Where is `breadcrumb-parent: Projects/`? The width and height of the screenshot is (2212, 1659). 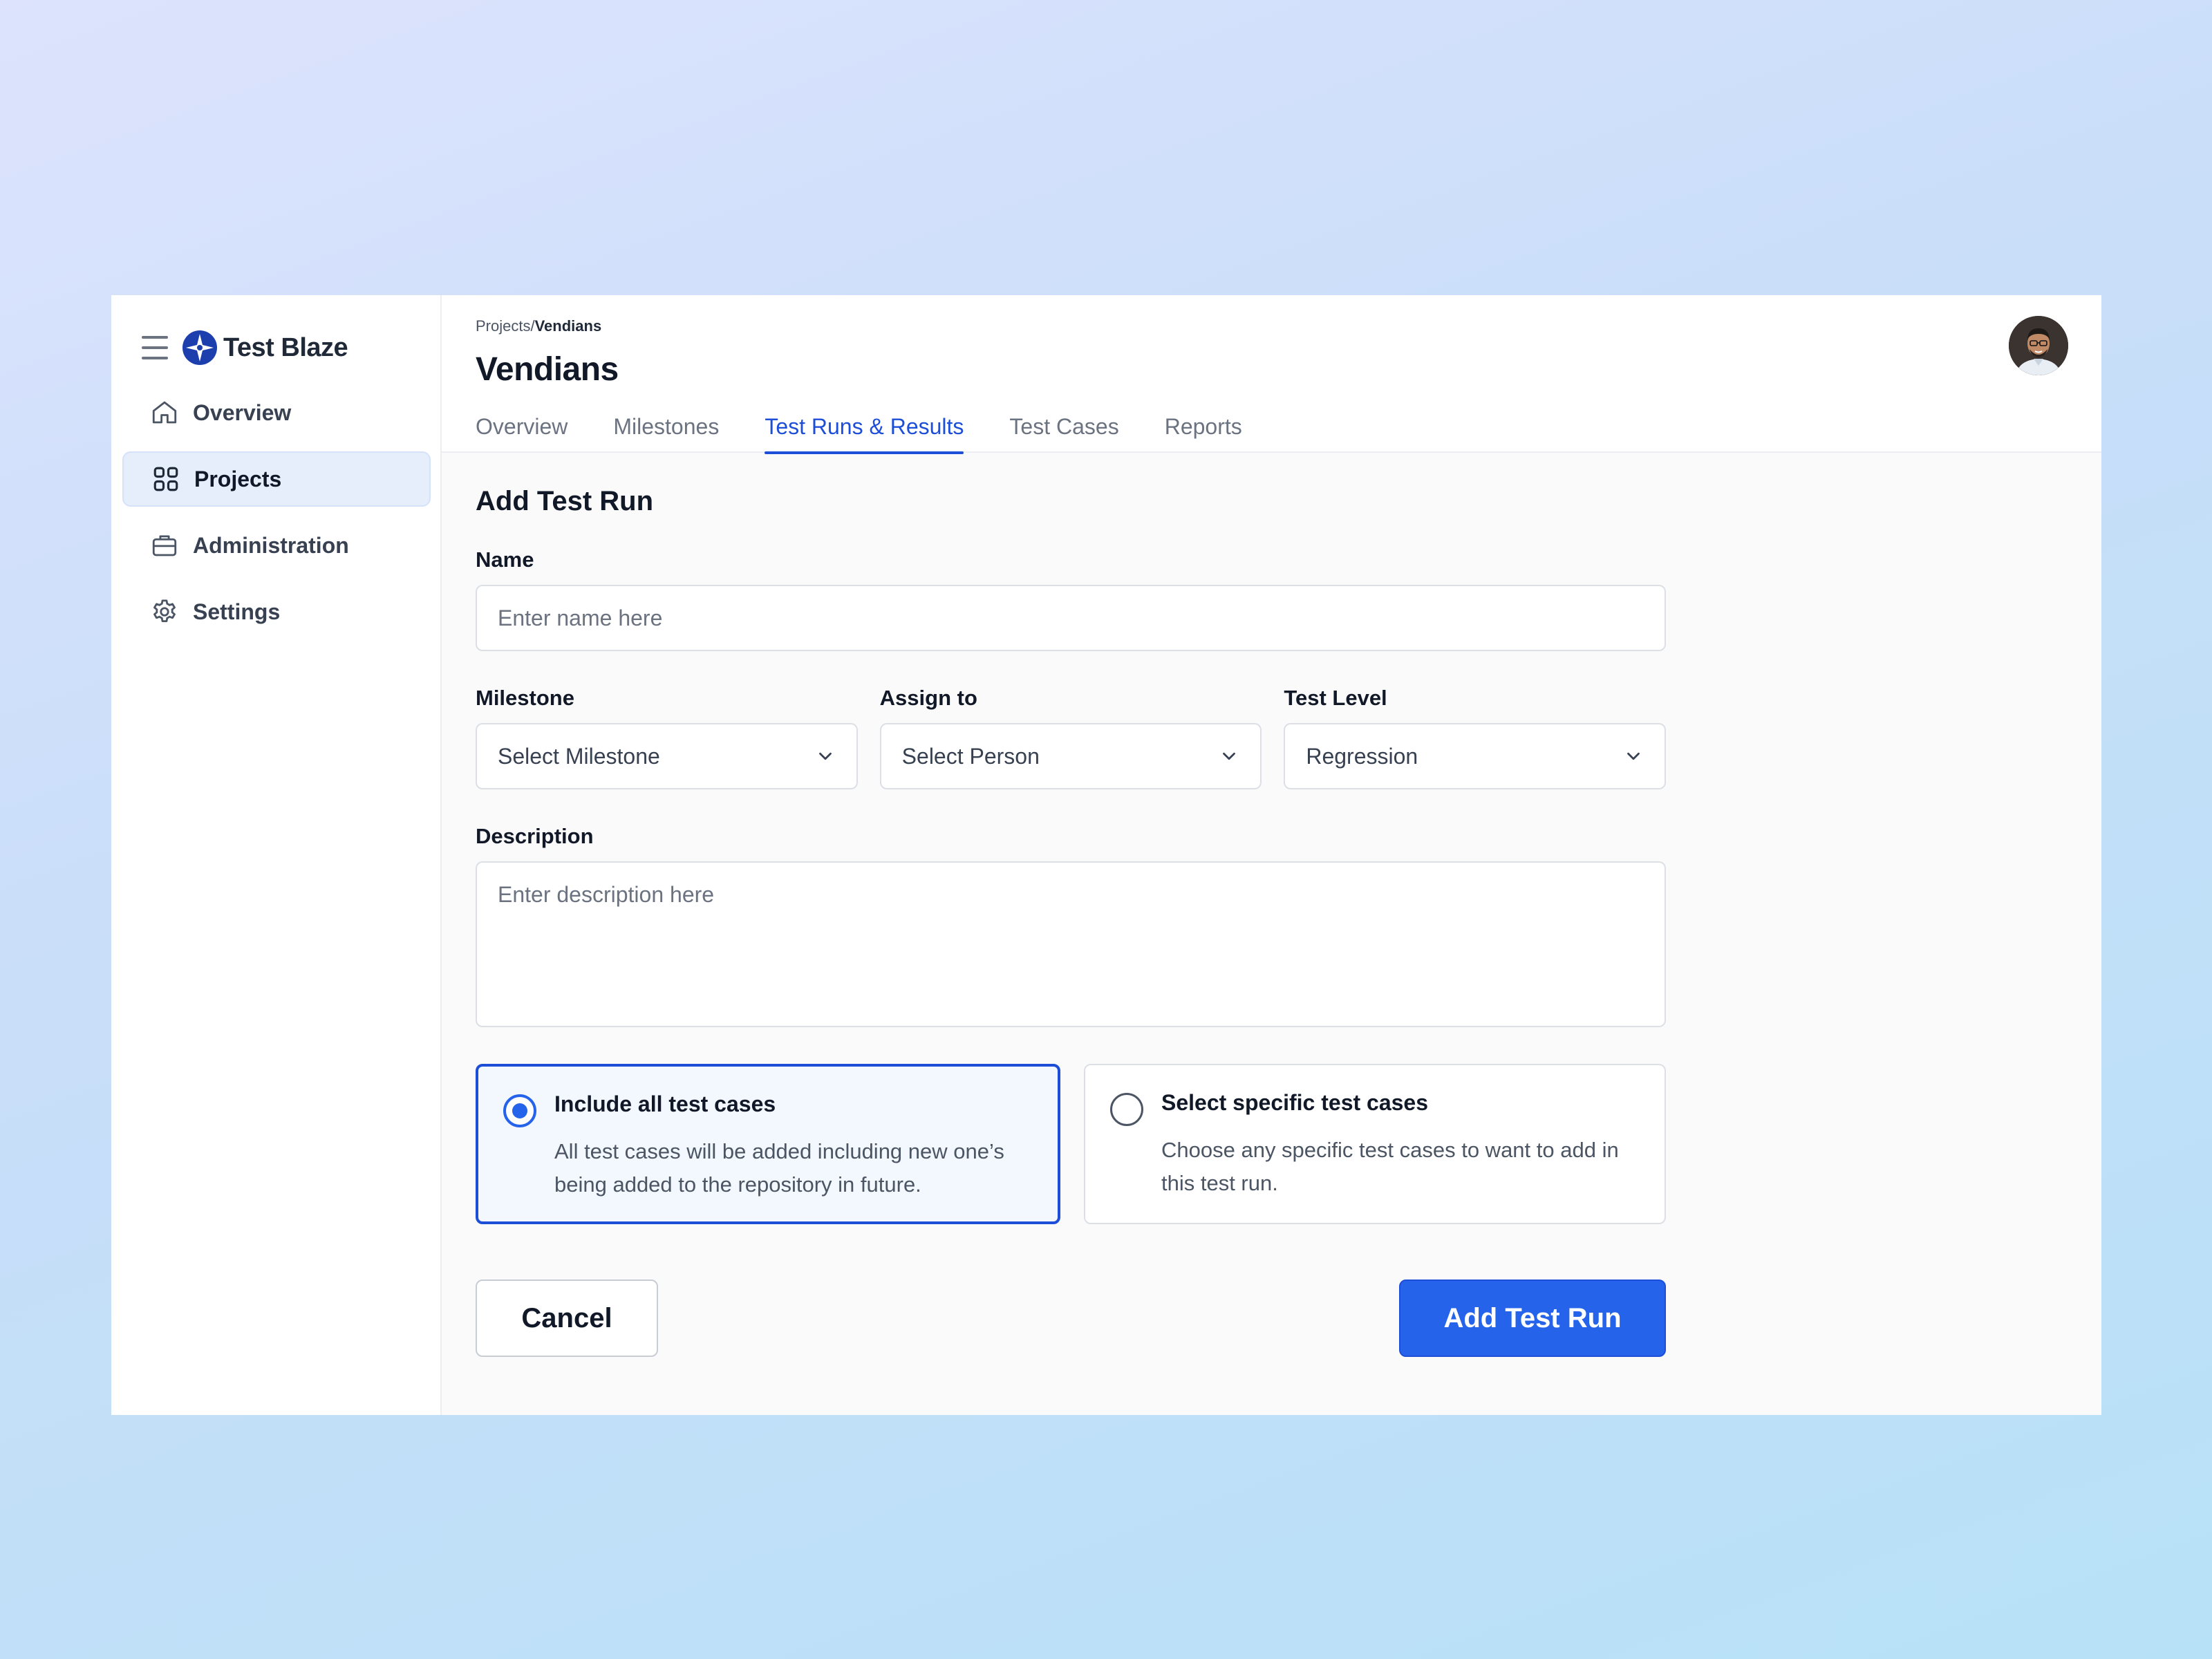
breadcrumb-parent: Projects/ is located at coordinates (506, 326).